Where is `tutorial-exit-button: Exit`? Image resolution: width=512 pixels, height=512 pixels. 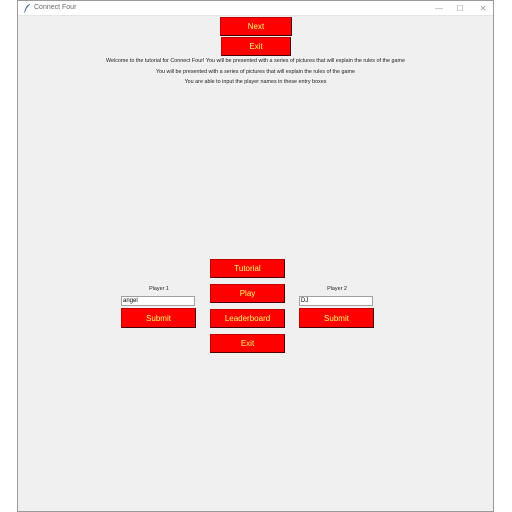 tutorial-exit-button: Exit is located at coordinates (256, 46).